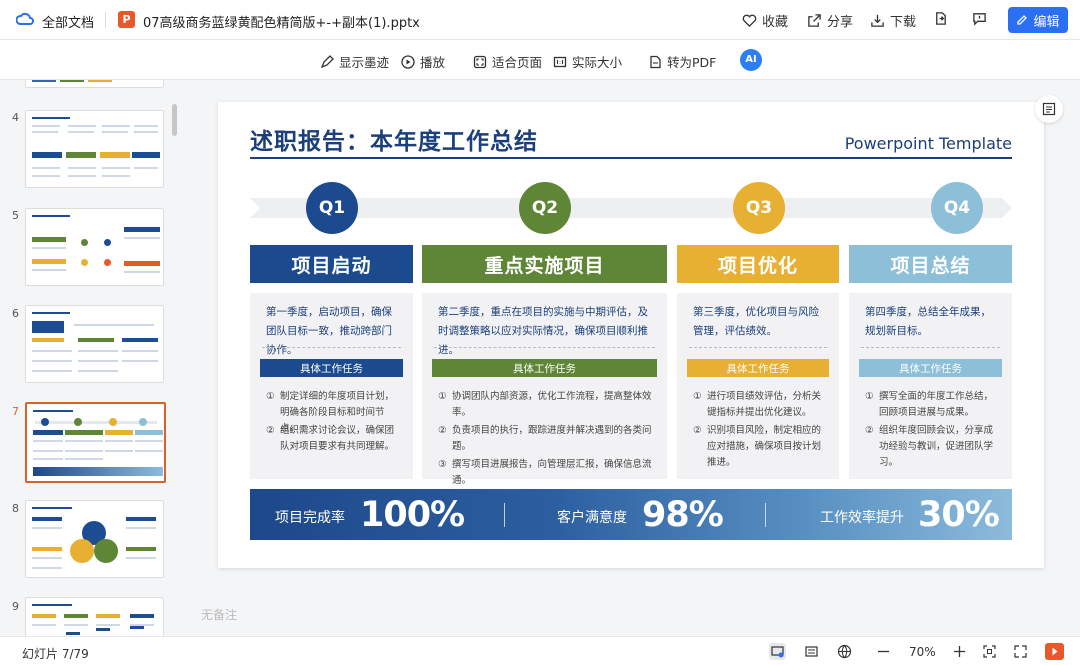 This screenshot has width=1080, height=665. Describe the element at coordinates (903, 22) in the screenshot. I see `download-label: 下载` at that location.